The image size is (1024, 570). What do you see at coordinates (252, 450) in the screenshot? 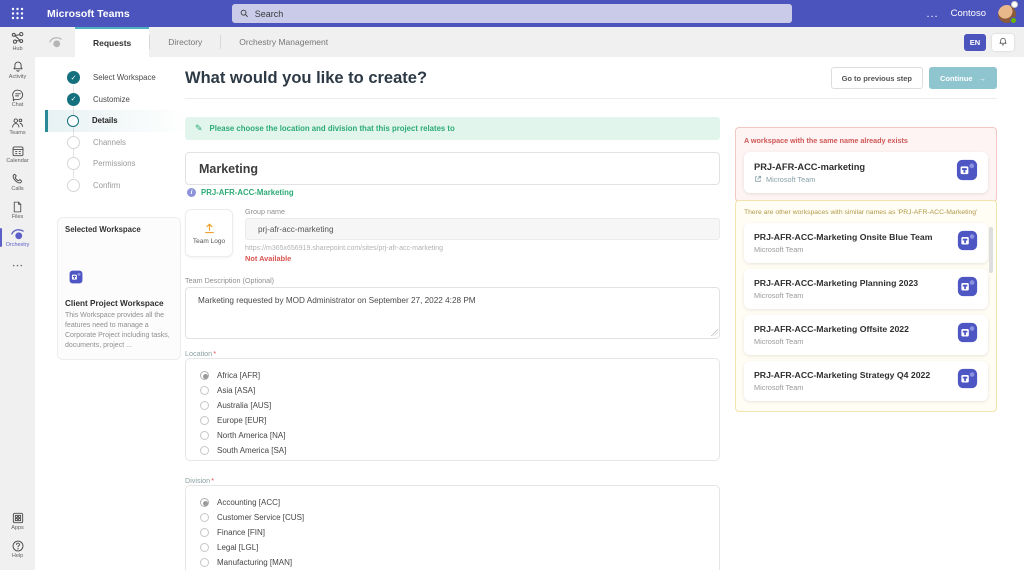
I see `radio-option-label: South America [SA]` at bounding box center [252, 450].